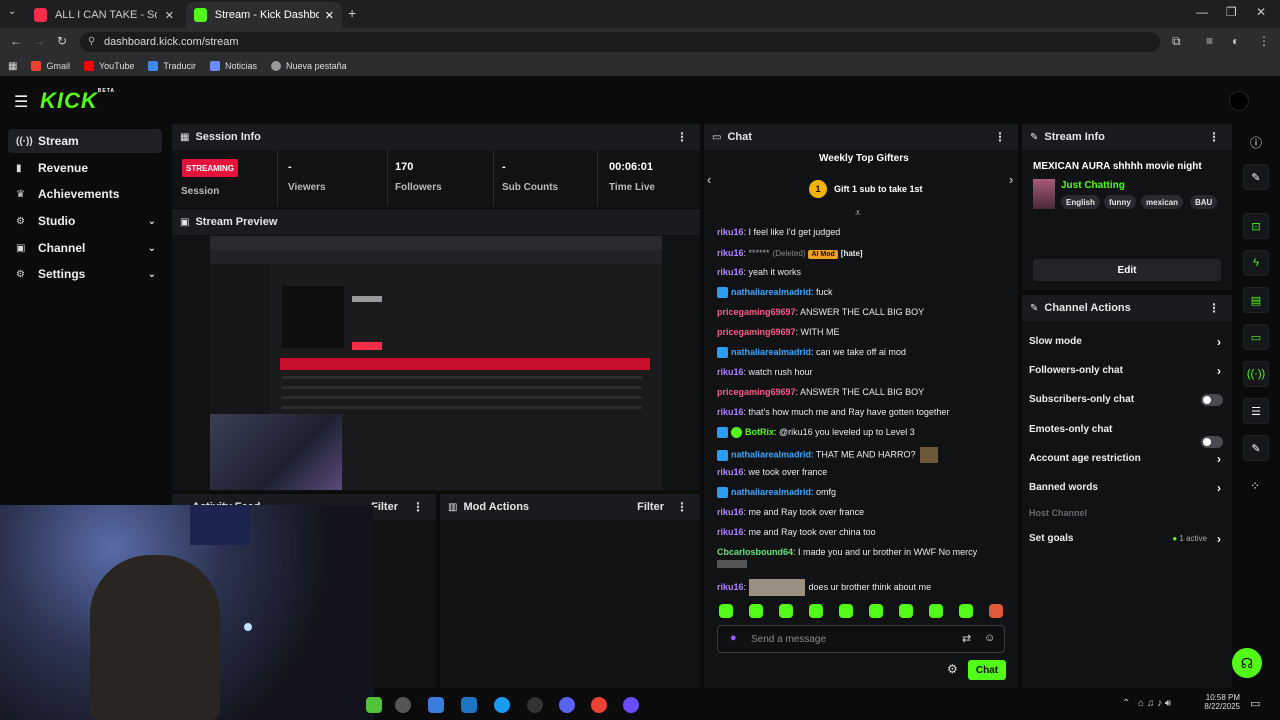  Describe the element at coordinates (1127, 539) in the screenshot. I see `set-goals-row: Set goals ● 1 active ›` at that location.